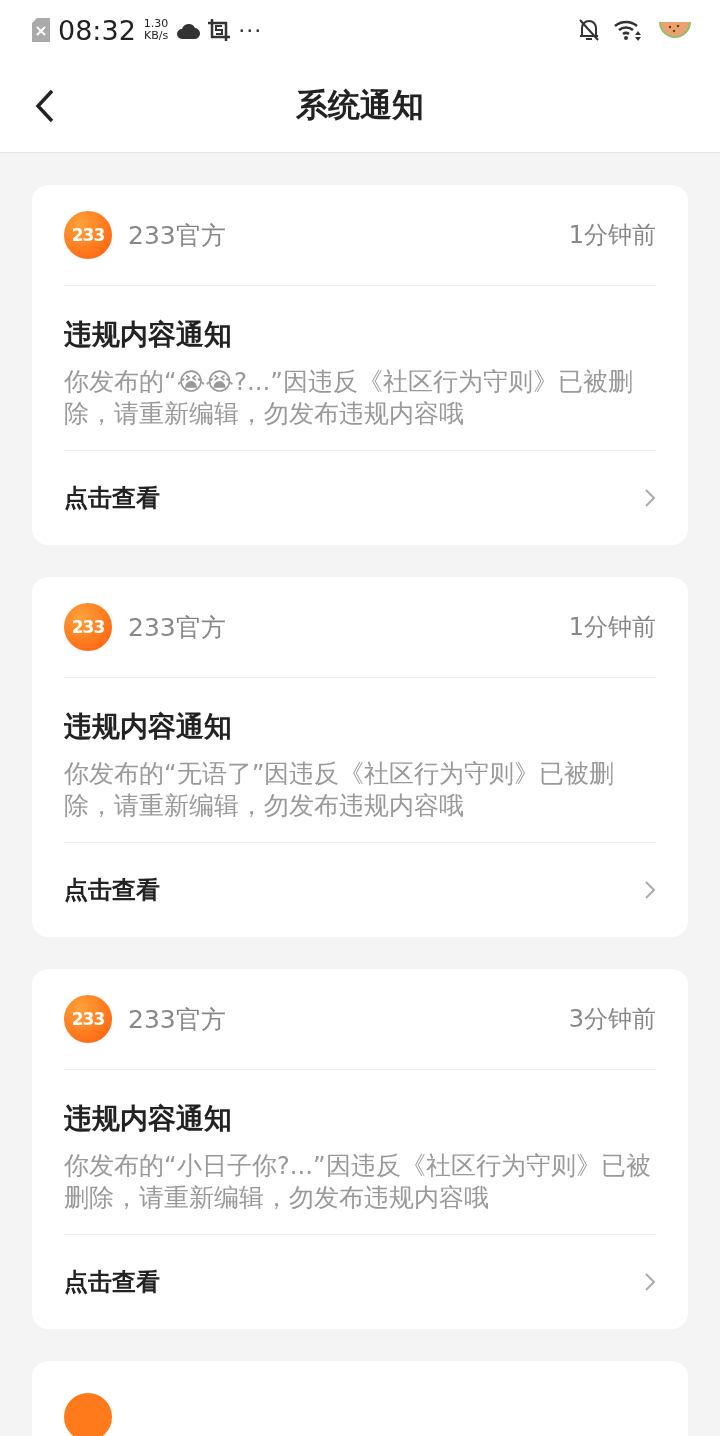  What do you see at coordinates (250, 30) in the screenshot?
I see `more-indicator: ···` at bounding box center [250, 30].